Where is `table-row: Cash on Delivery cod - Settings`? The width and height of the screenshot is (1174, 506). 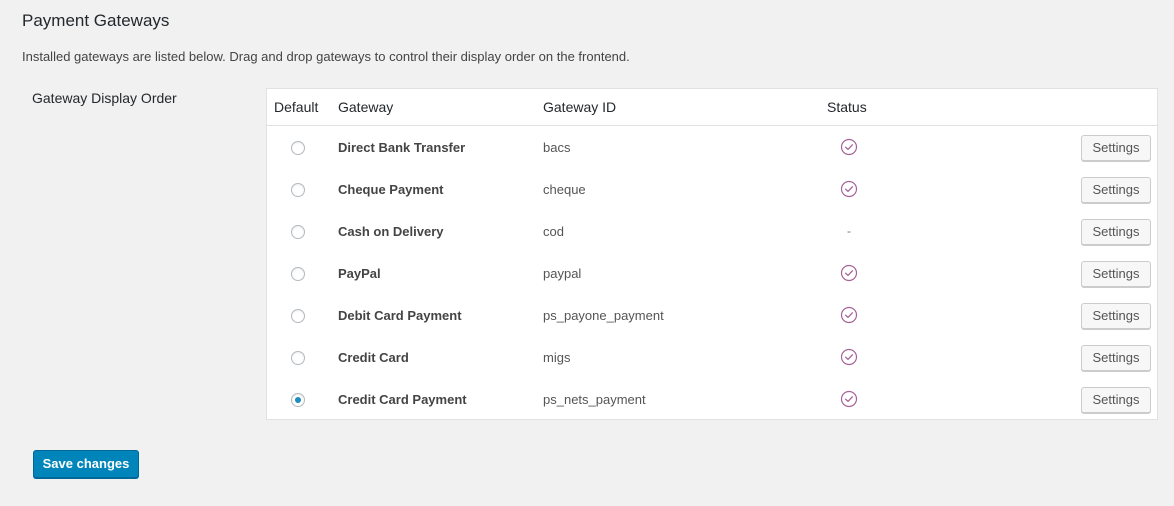 table-row: Cash on Delivery cod - Settings is located at coordinates (712, 232).